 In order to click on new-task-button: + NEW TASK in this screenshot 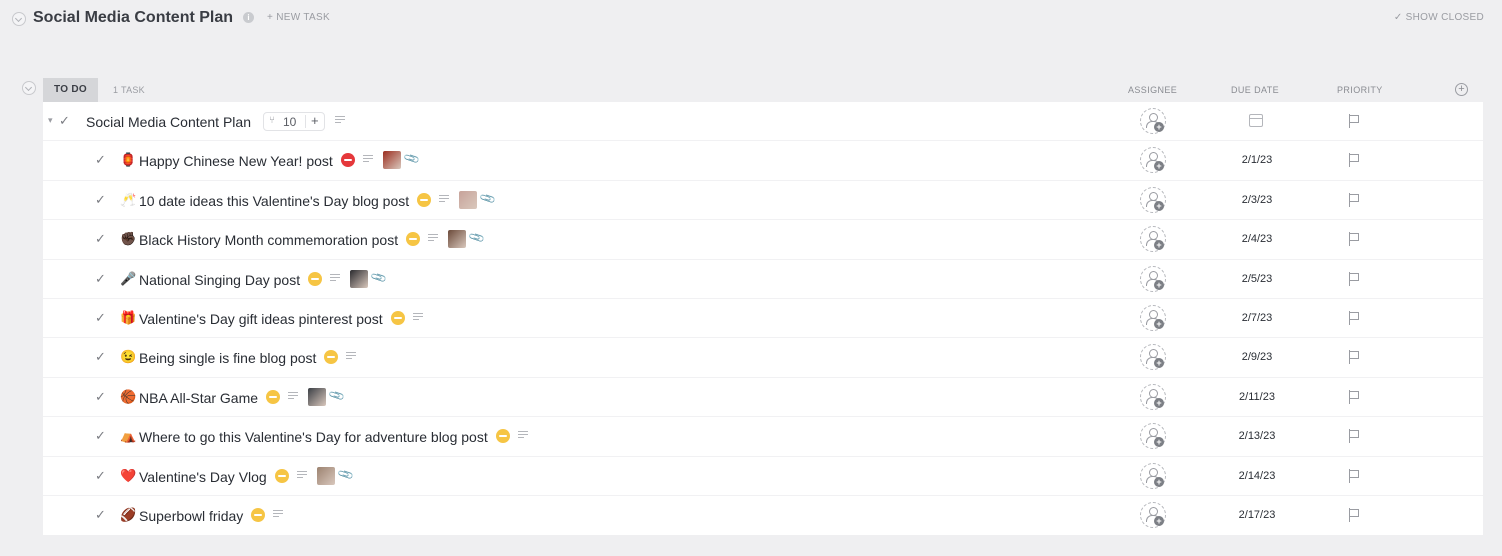, I will do `click(298, 17)`.